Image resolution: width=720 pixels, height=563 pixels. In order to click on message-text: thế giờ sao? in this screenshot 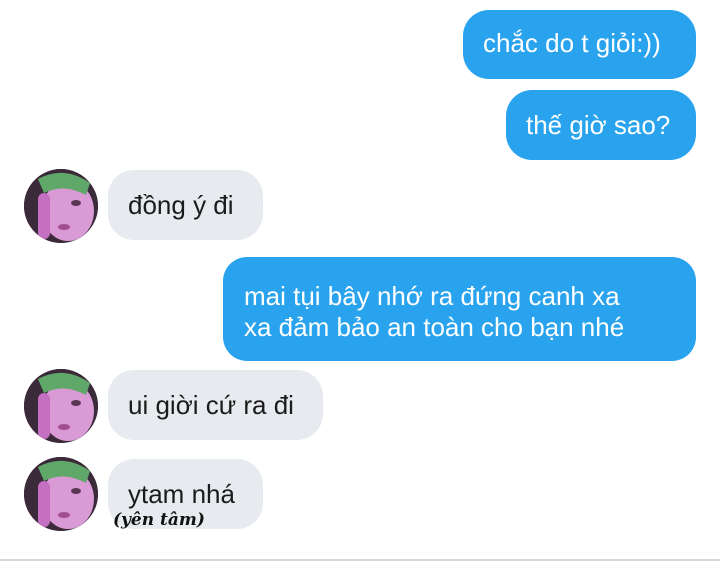, I will do `click(598, 125)`.